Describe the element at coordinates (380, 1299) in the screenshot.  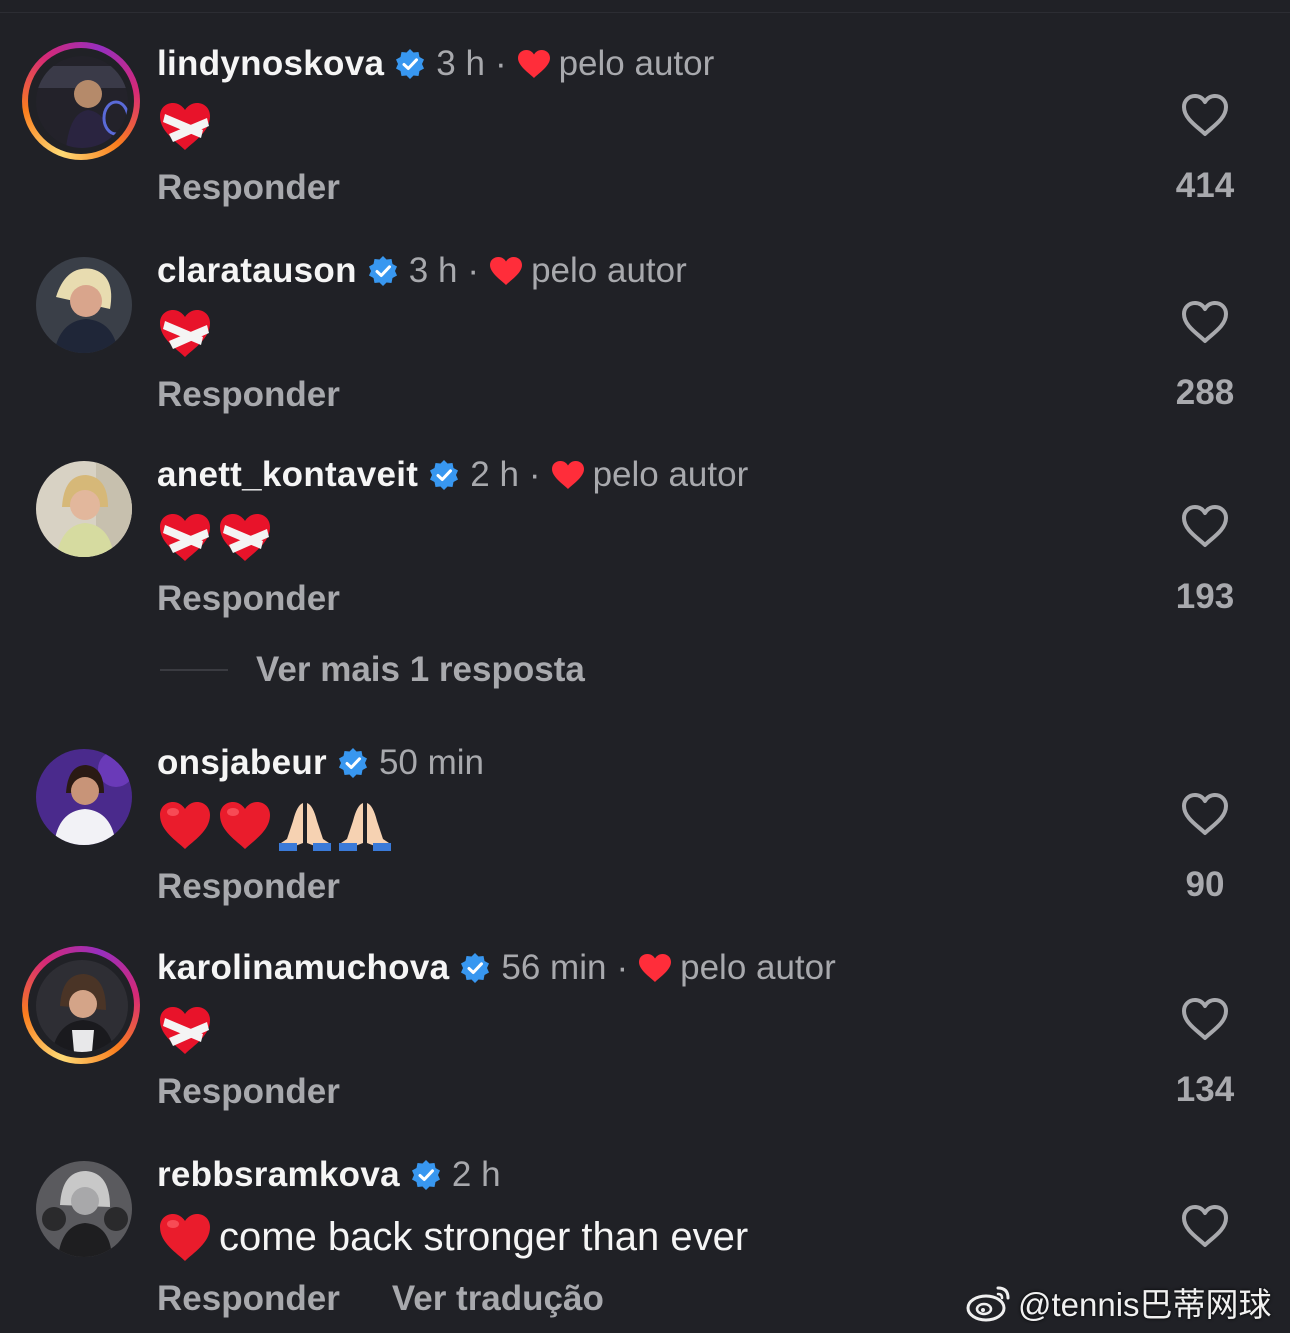
I see `comment-actions: Responder Ver tradução` at that location.